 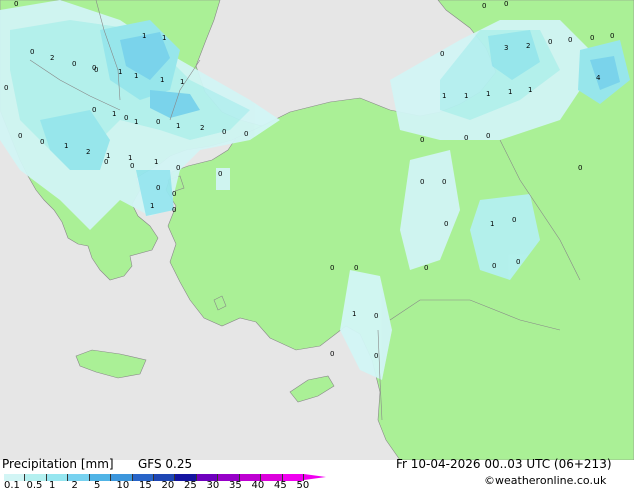 What do you see at coordinates (58, 464) in the screenshot?
I see `title-label: Precipitation [mm]` at bounding box center [58, 464].